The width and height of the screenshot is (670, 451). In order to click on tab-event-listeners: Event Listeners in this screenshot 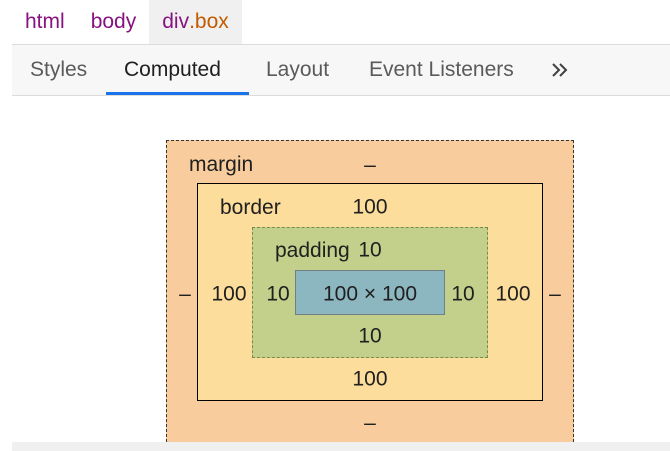, I will do `click(441, 70)`.